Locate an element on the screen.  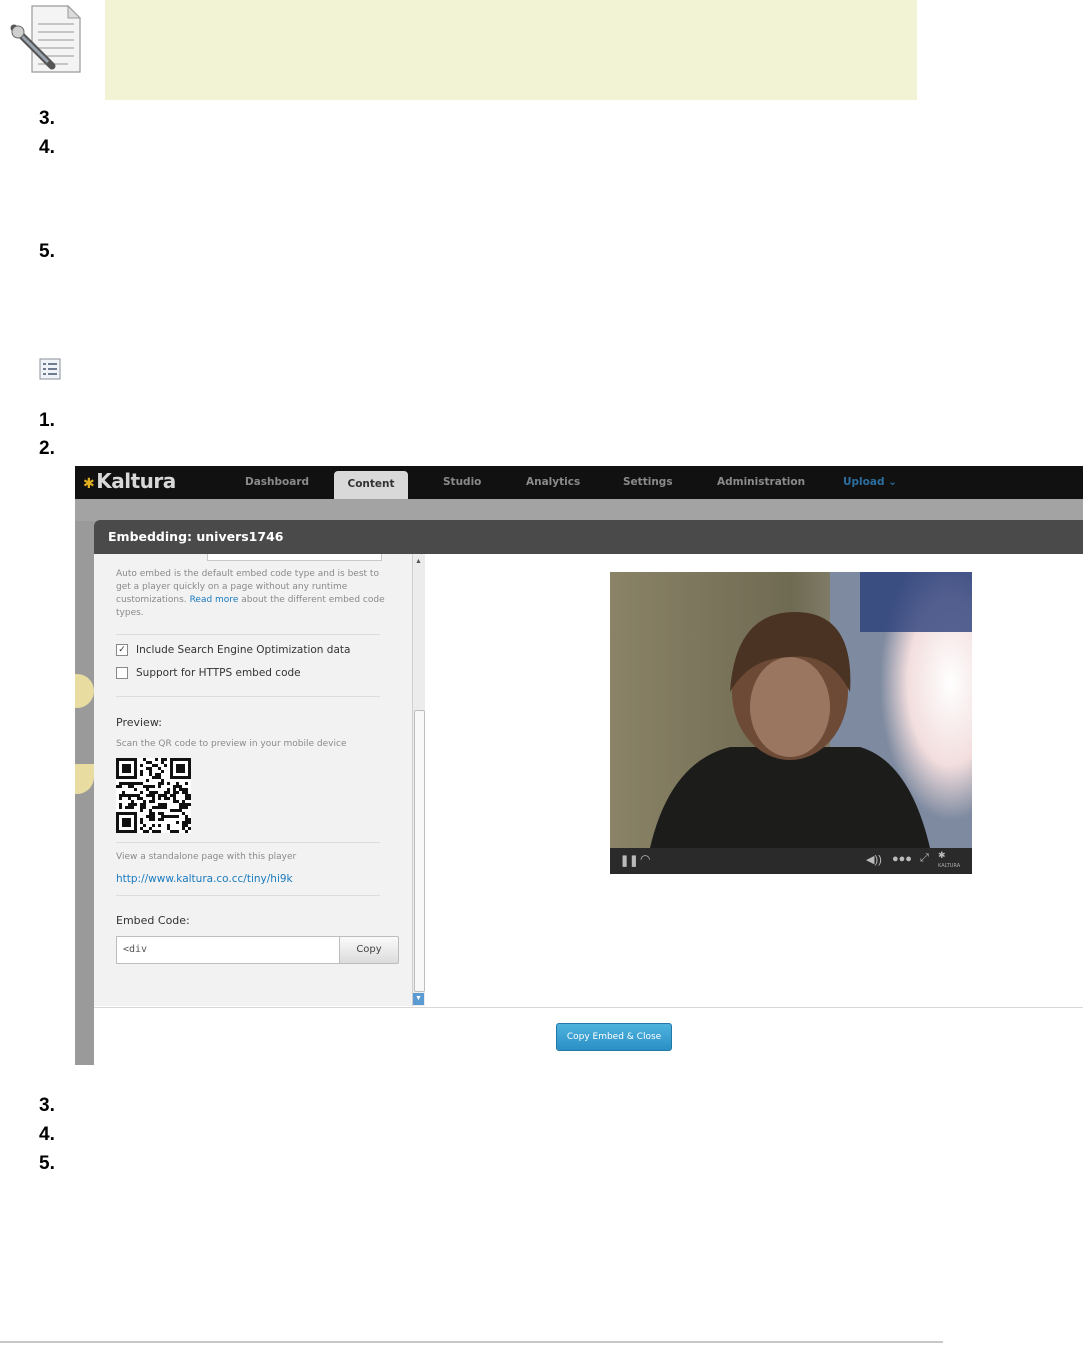
dialog-header: Embedding: univers1746 is located at coordinates (588, 537).